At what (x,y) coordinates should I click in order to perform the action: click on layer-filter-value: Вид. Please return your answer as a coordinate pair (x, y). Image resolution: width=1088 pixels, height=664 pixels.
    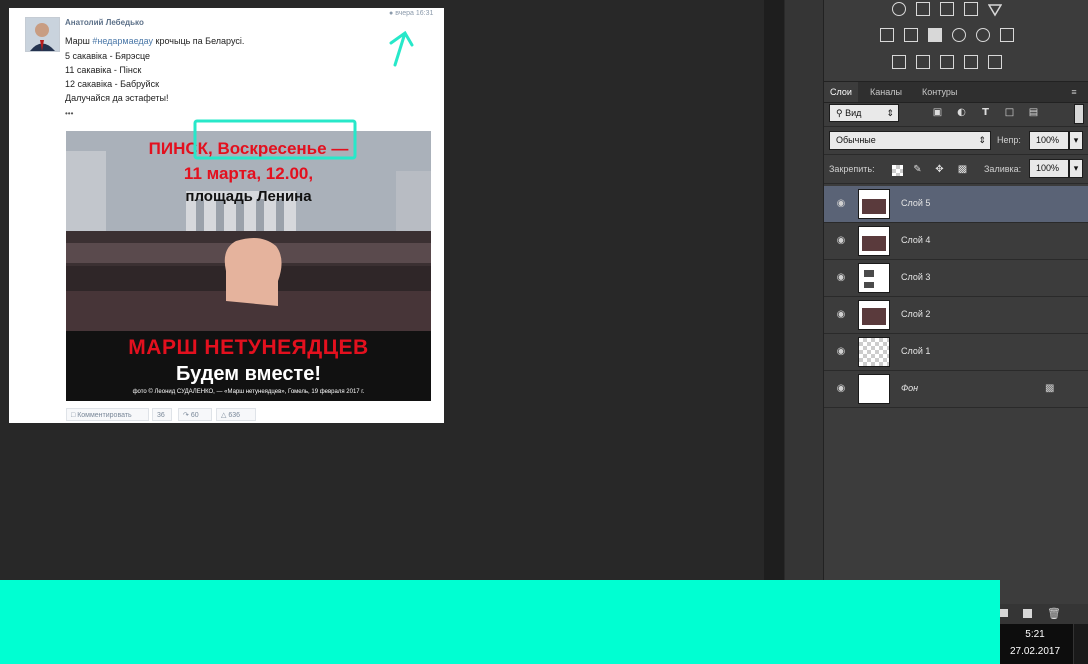
    Looking at the image, I should click on (853, 113).